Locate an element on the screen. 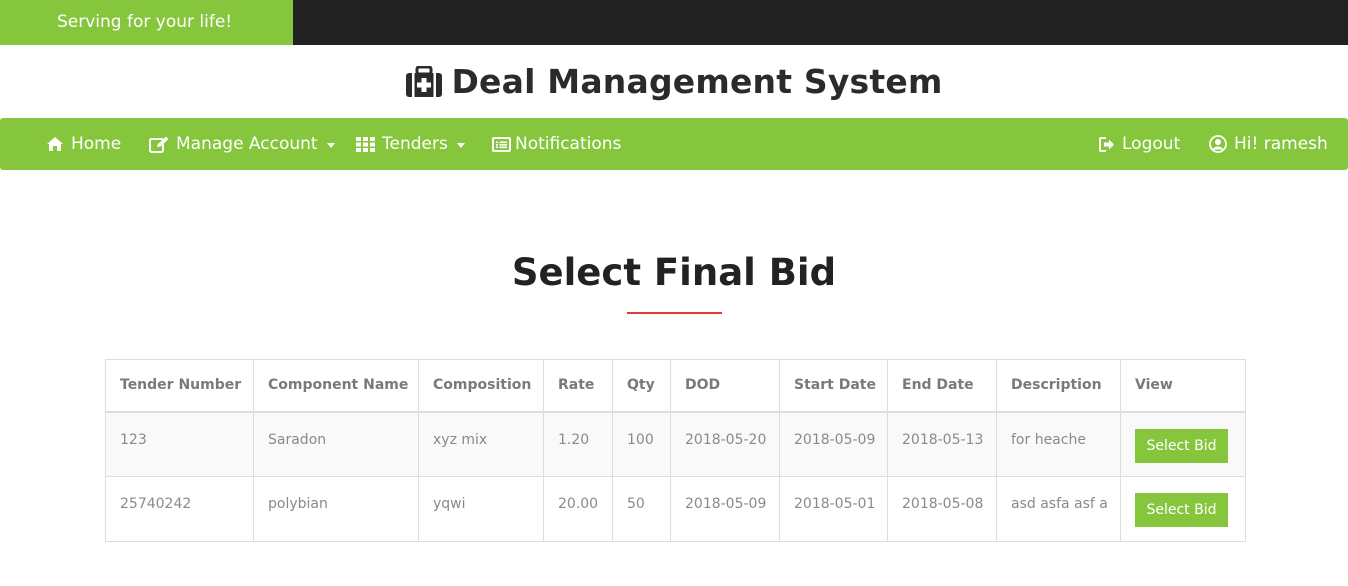 The height and width of the screenshot is (586, 1348). dod-cell: 2018-05-20 is located at coordinates (725, 444).